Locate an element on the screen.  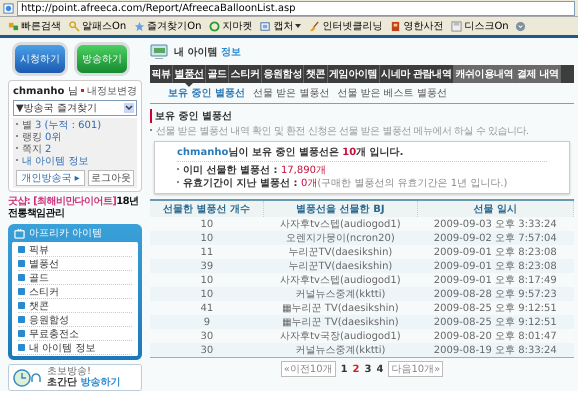
broom-icon is located at coordinates (314, 26).